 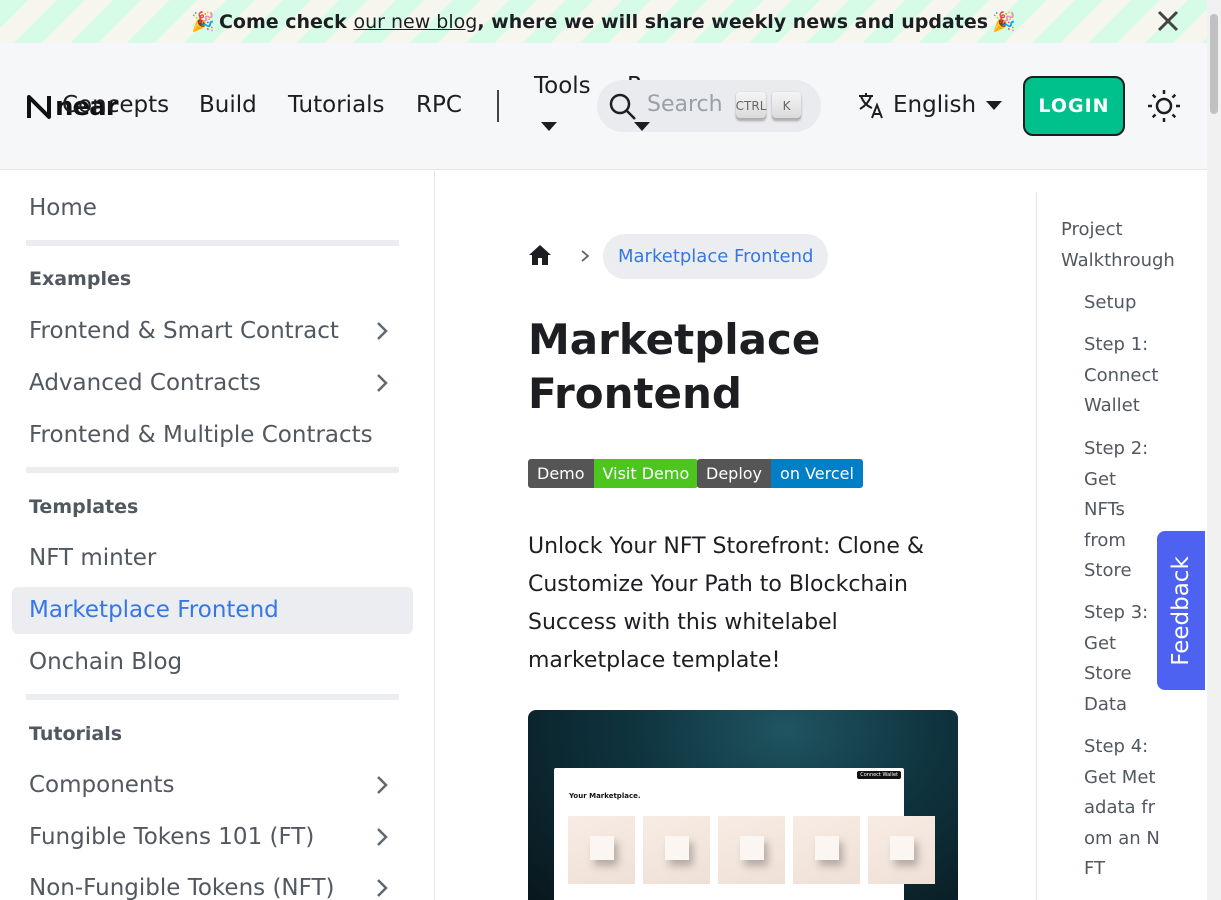 I want to click on search-icon, so click(x=622, y=106).